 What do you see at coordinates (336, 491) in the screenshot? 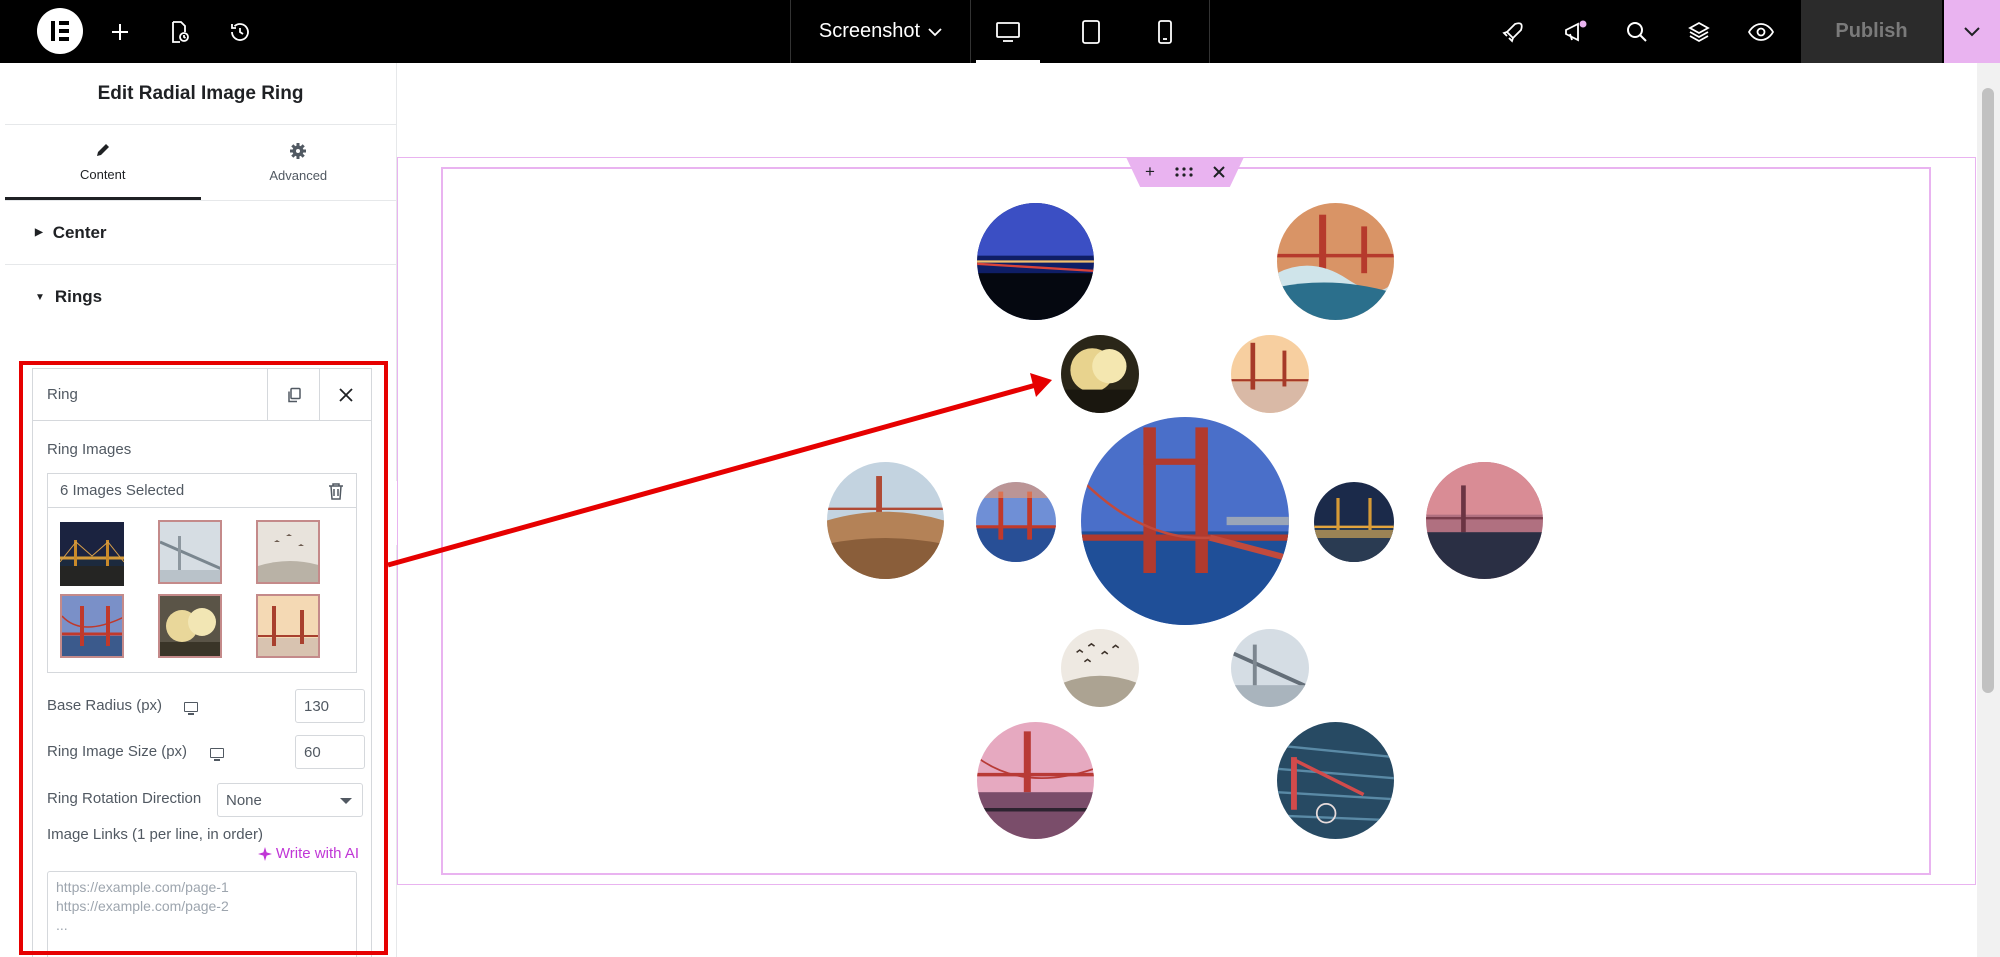
I see `trash-icon` at bounding box center [336, 491].